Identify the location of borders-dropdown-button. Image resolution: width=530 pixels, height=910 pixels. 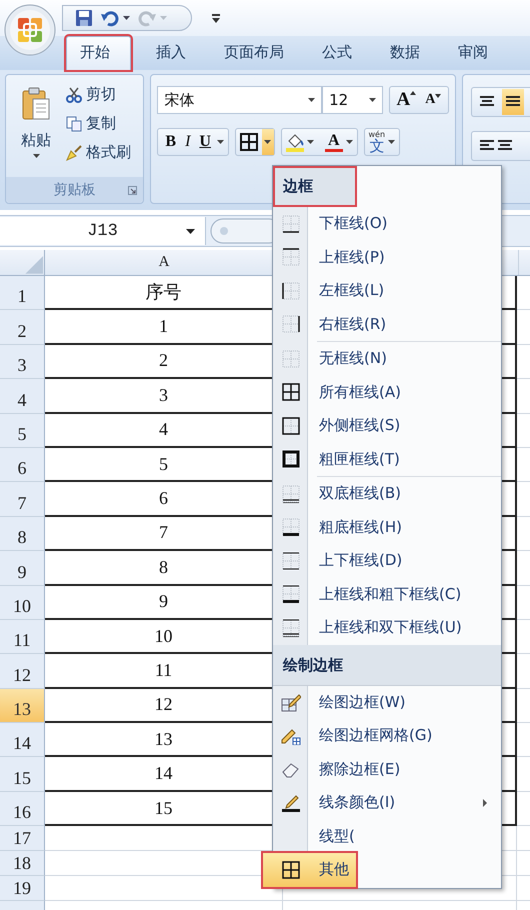
(268, 142).